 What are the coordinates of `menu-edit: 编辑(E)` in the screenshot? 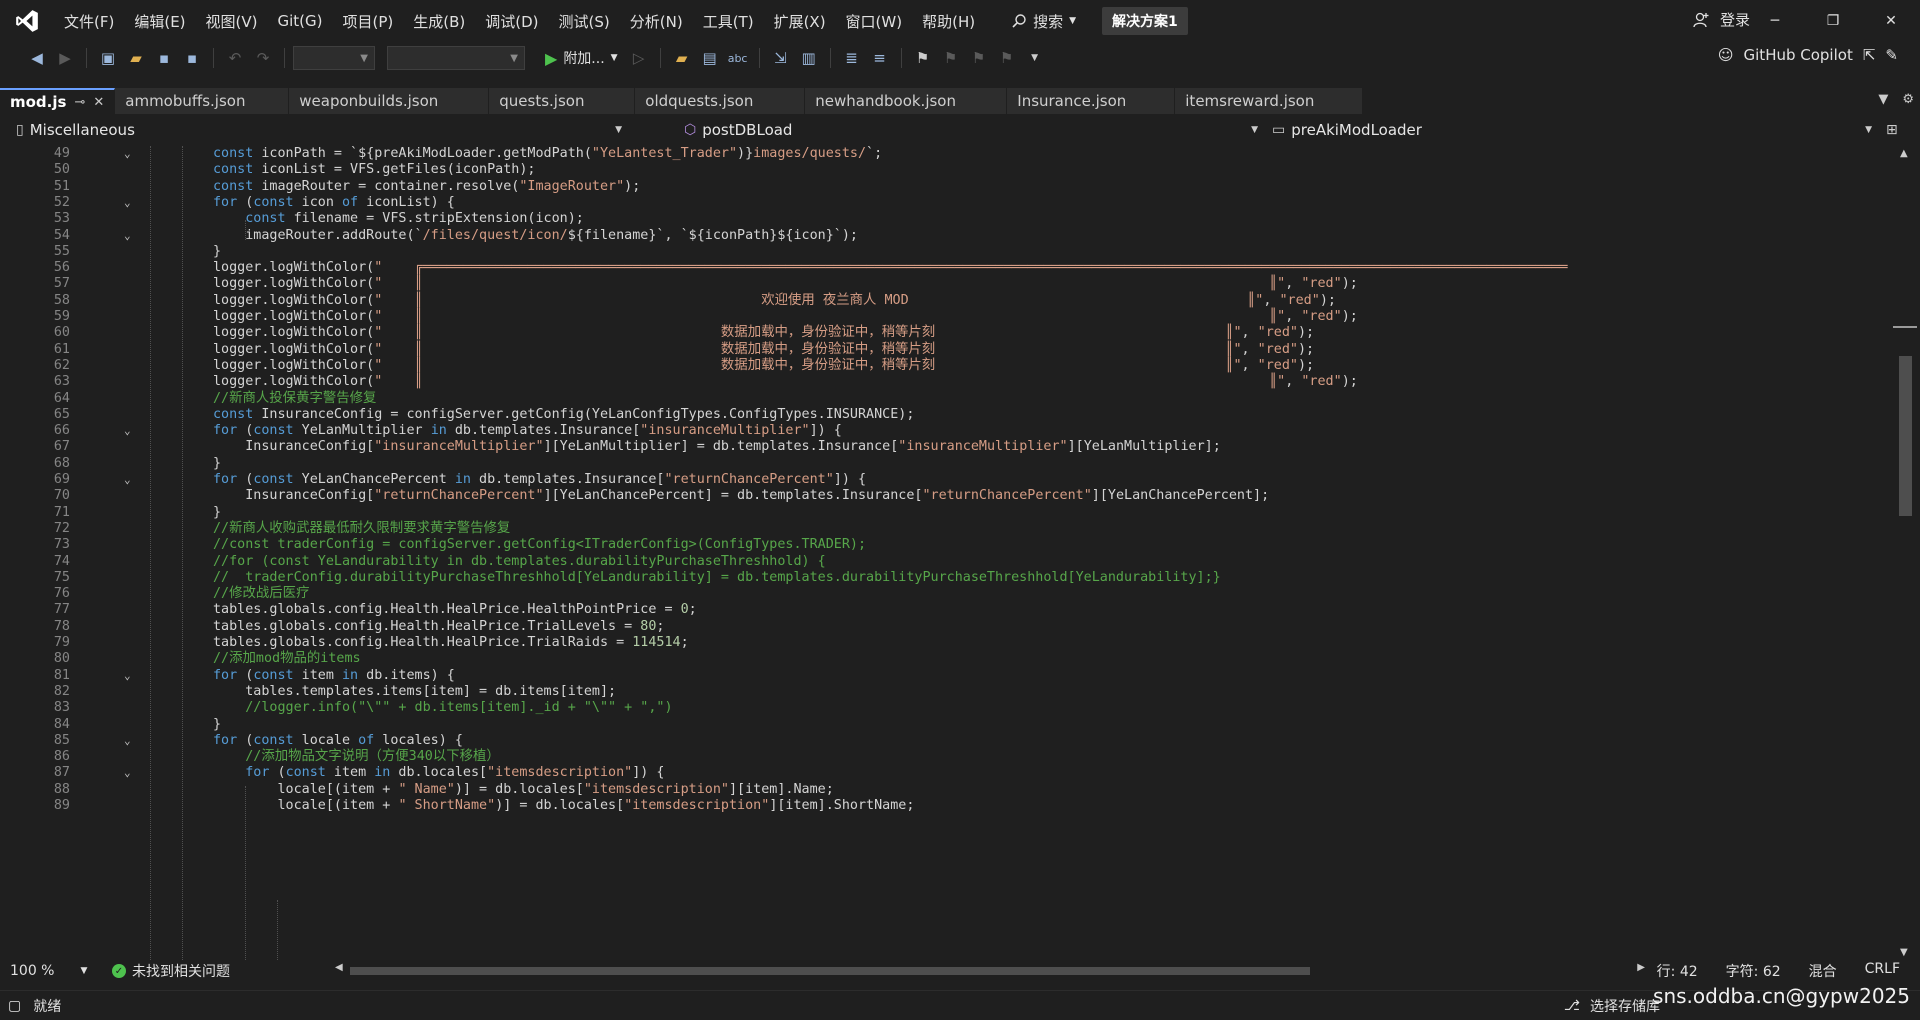 It's located at (159, 21).